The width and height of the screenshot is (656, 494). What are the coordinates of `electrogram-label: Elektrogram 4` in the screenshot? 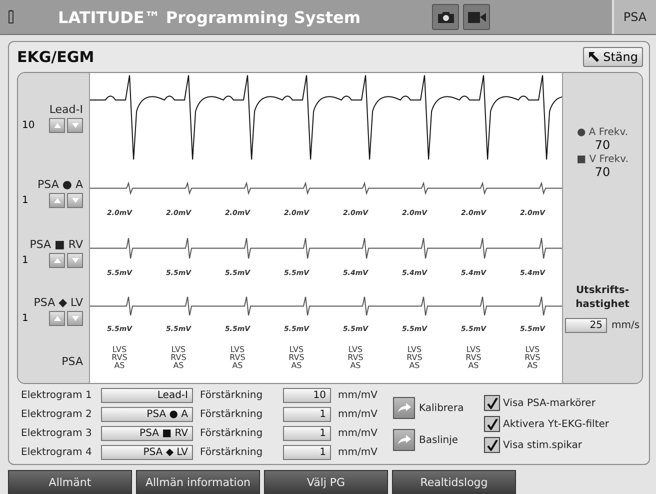 It's located at (57, 452).